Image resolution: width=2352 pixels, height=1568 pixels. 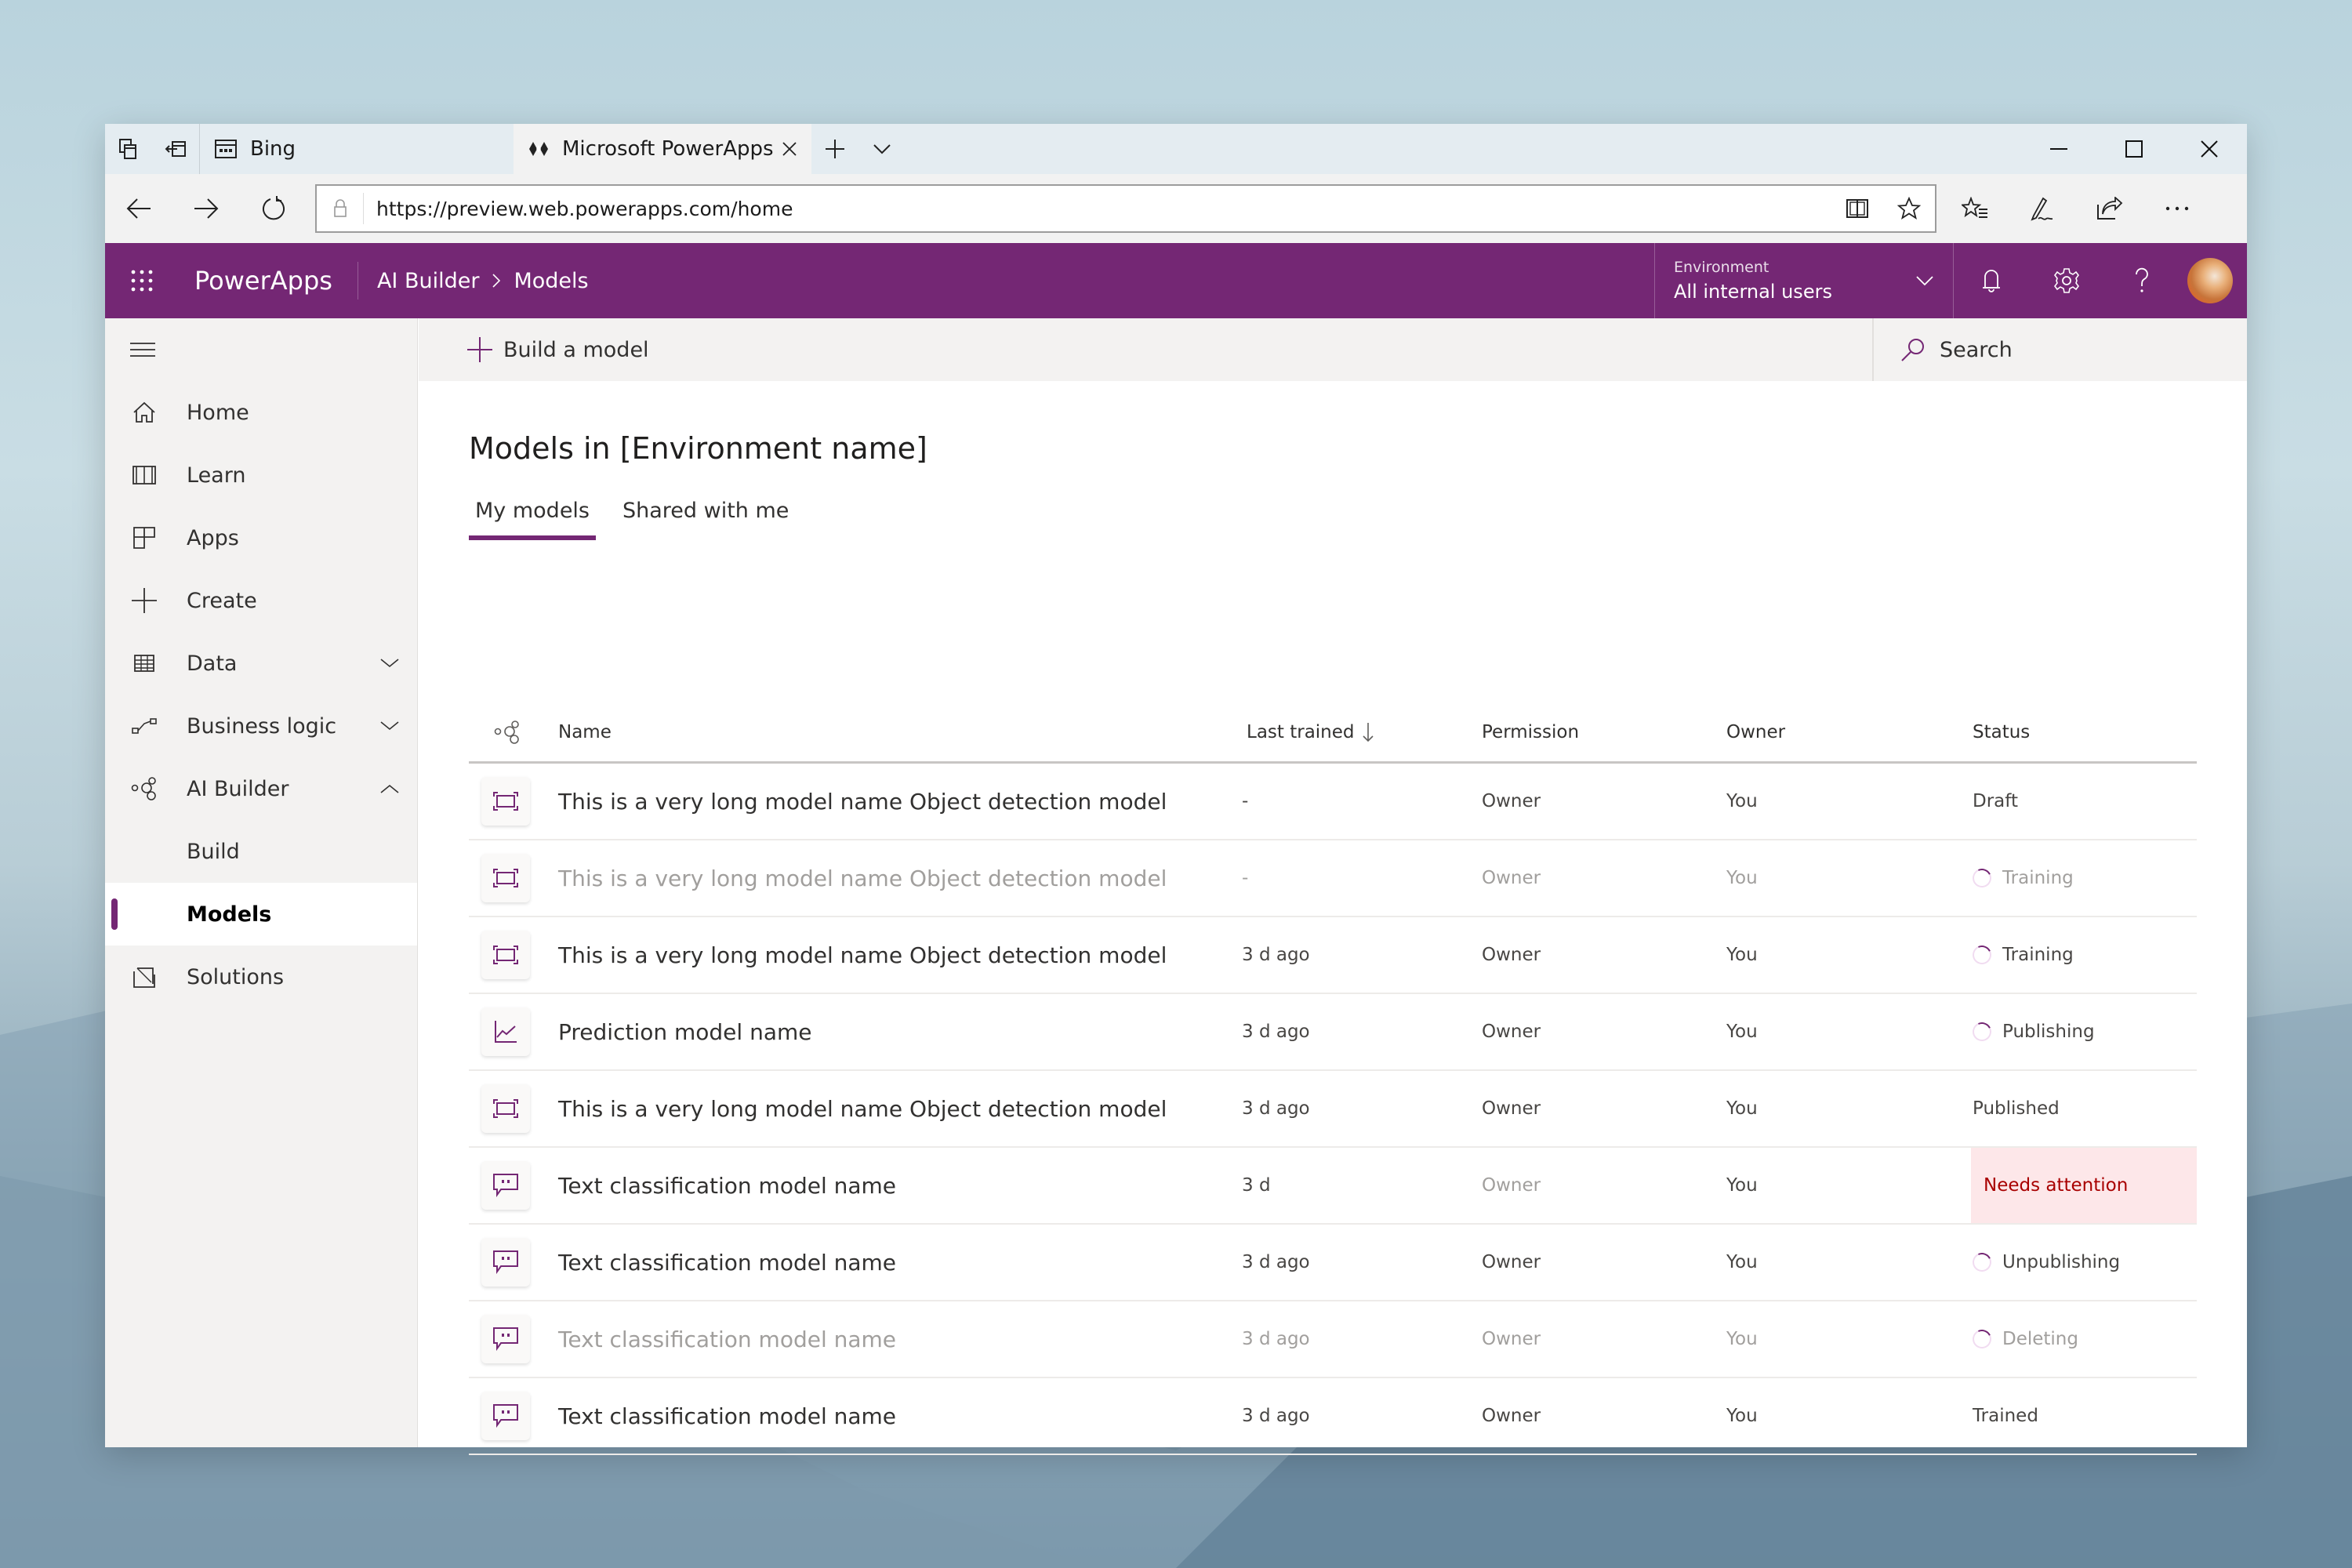 I want to click on help-button, so click(x=2142, y=280).